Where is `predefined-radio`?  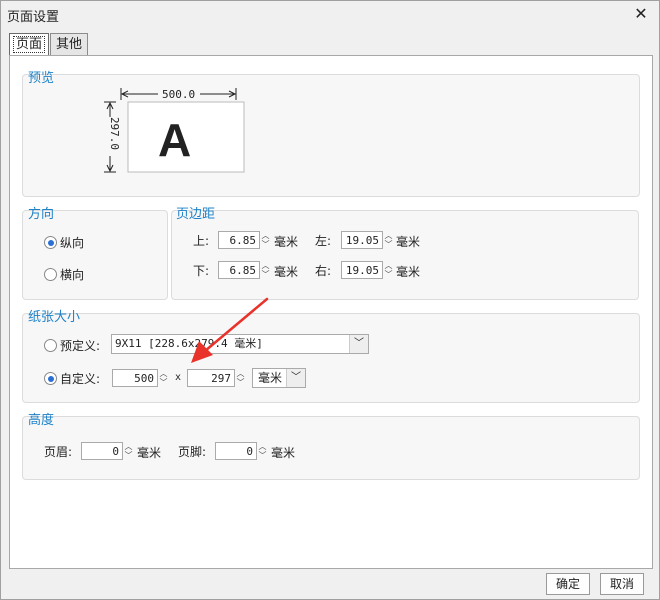 predefined-radio is located at coordinates (50, 345).